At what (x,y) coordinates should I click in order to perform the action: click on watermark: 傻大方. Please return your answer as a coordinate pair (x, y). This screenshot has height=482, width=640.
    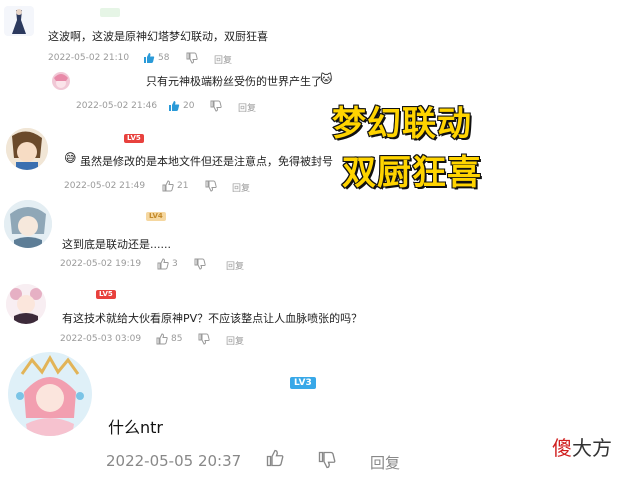
    Looking at the image, I should click on (582, 446).